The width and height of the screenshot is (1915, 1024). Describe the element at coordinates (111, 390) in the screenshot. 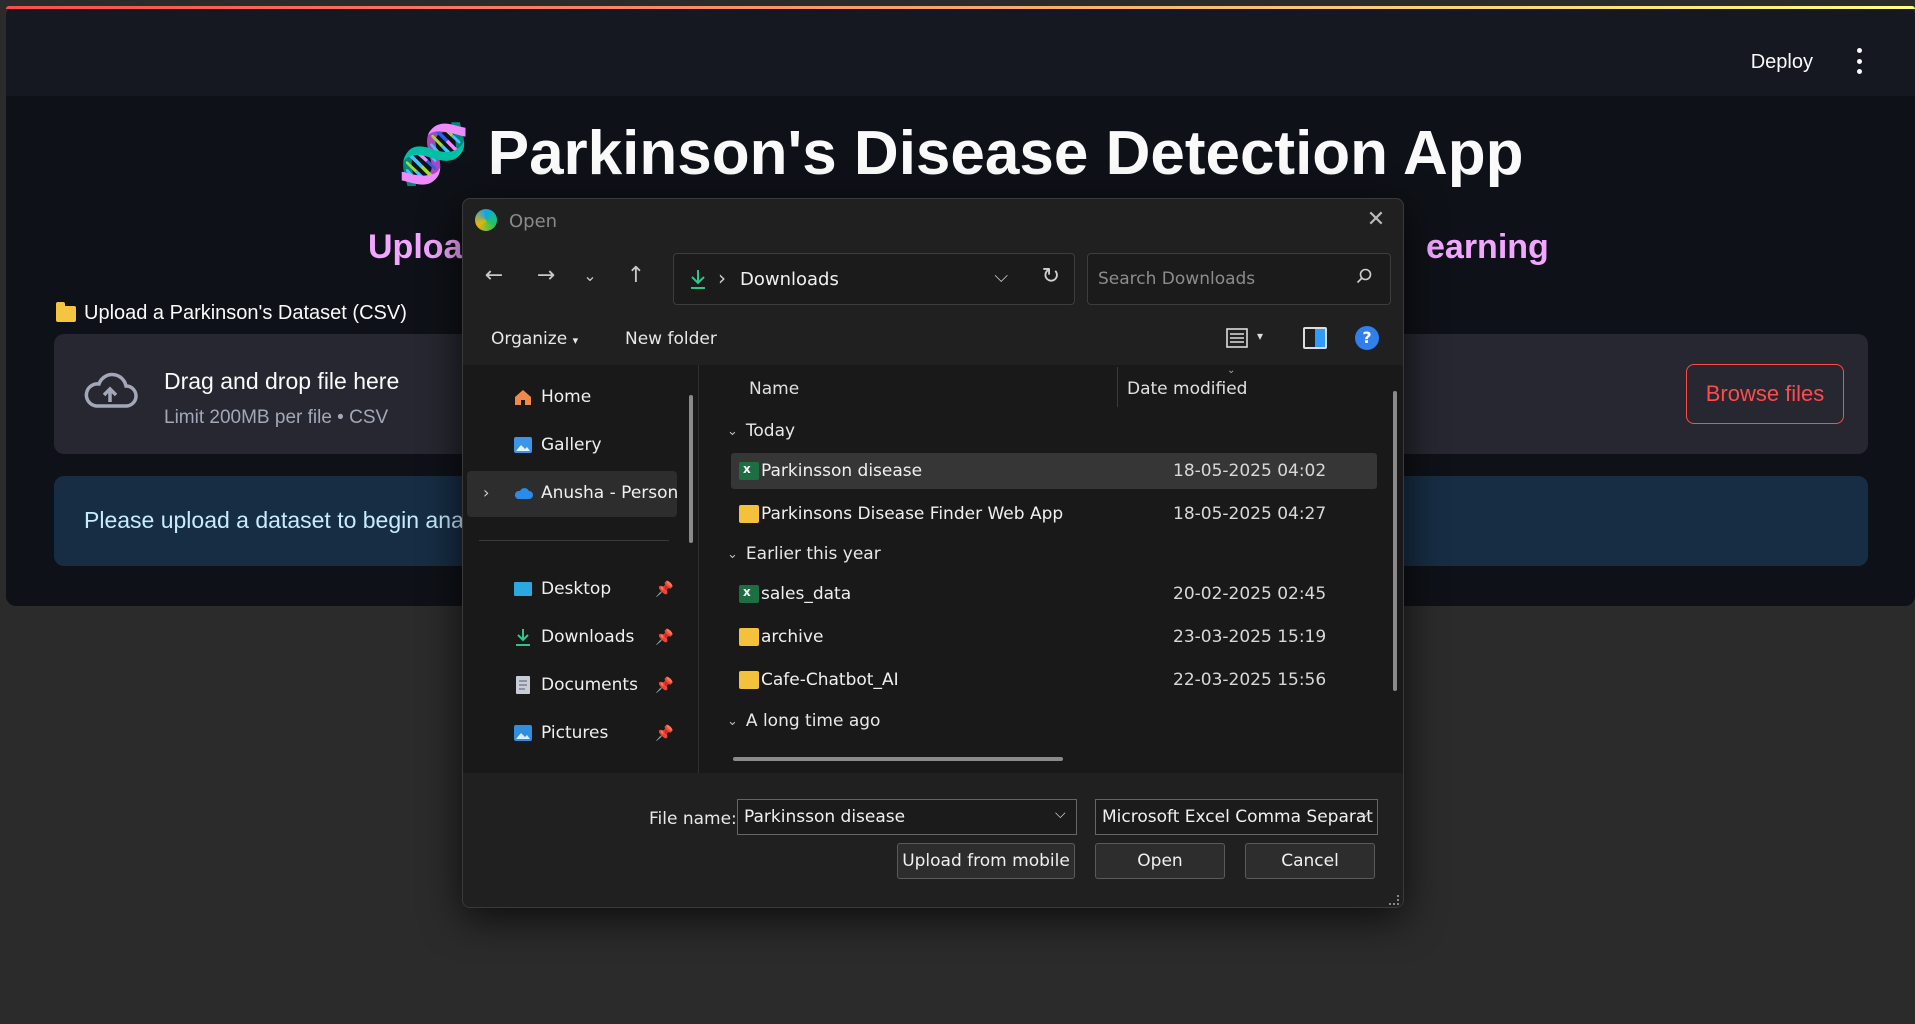

I see `cloud-upload-icon` at that location.